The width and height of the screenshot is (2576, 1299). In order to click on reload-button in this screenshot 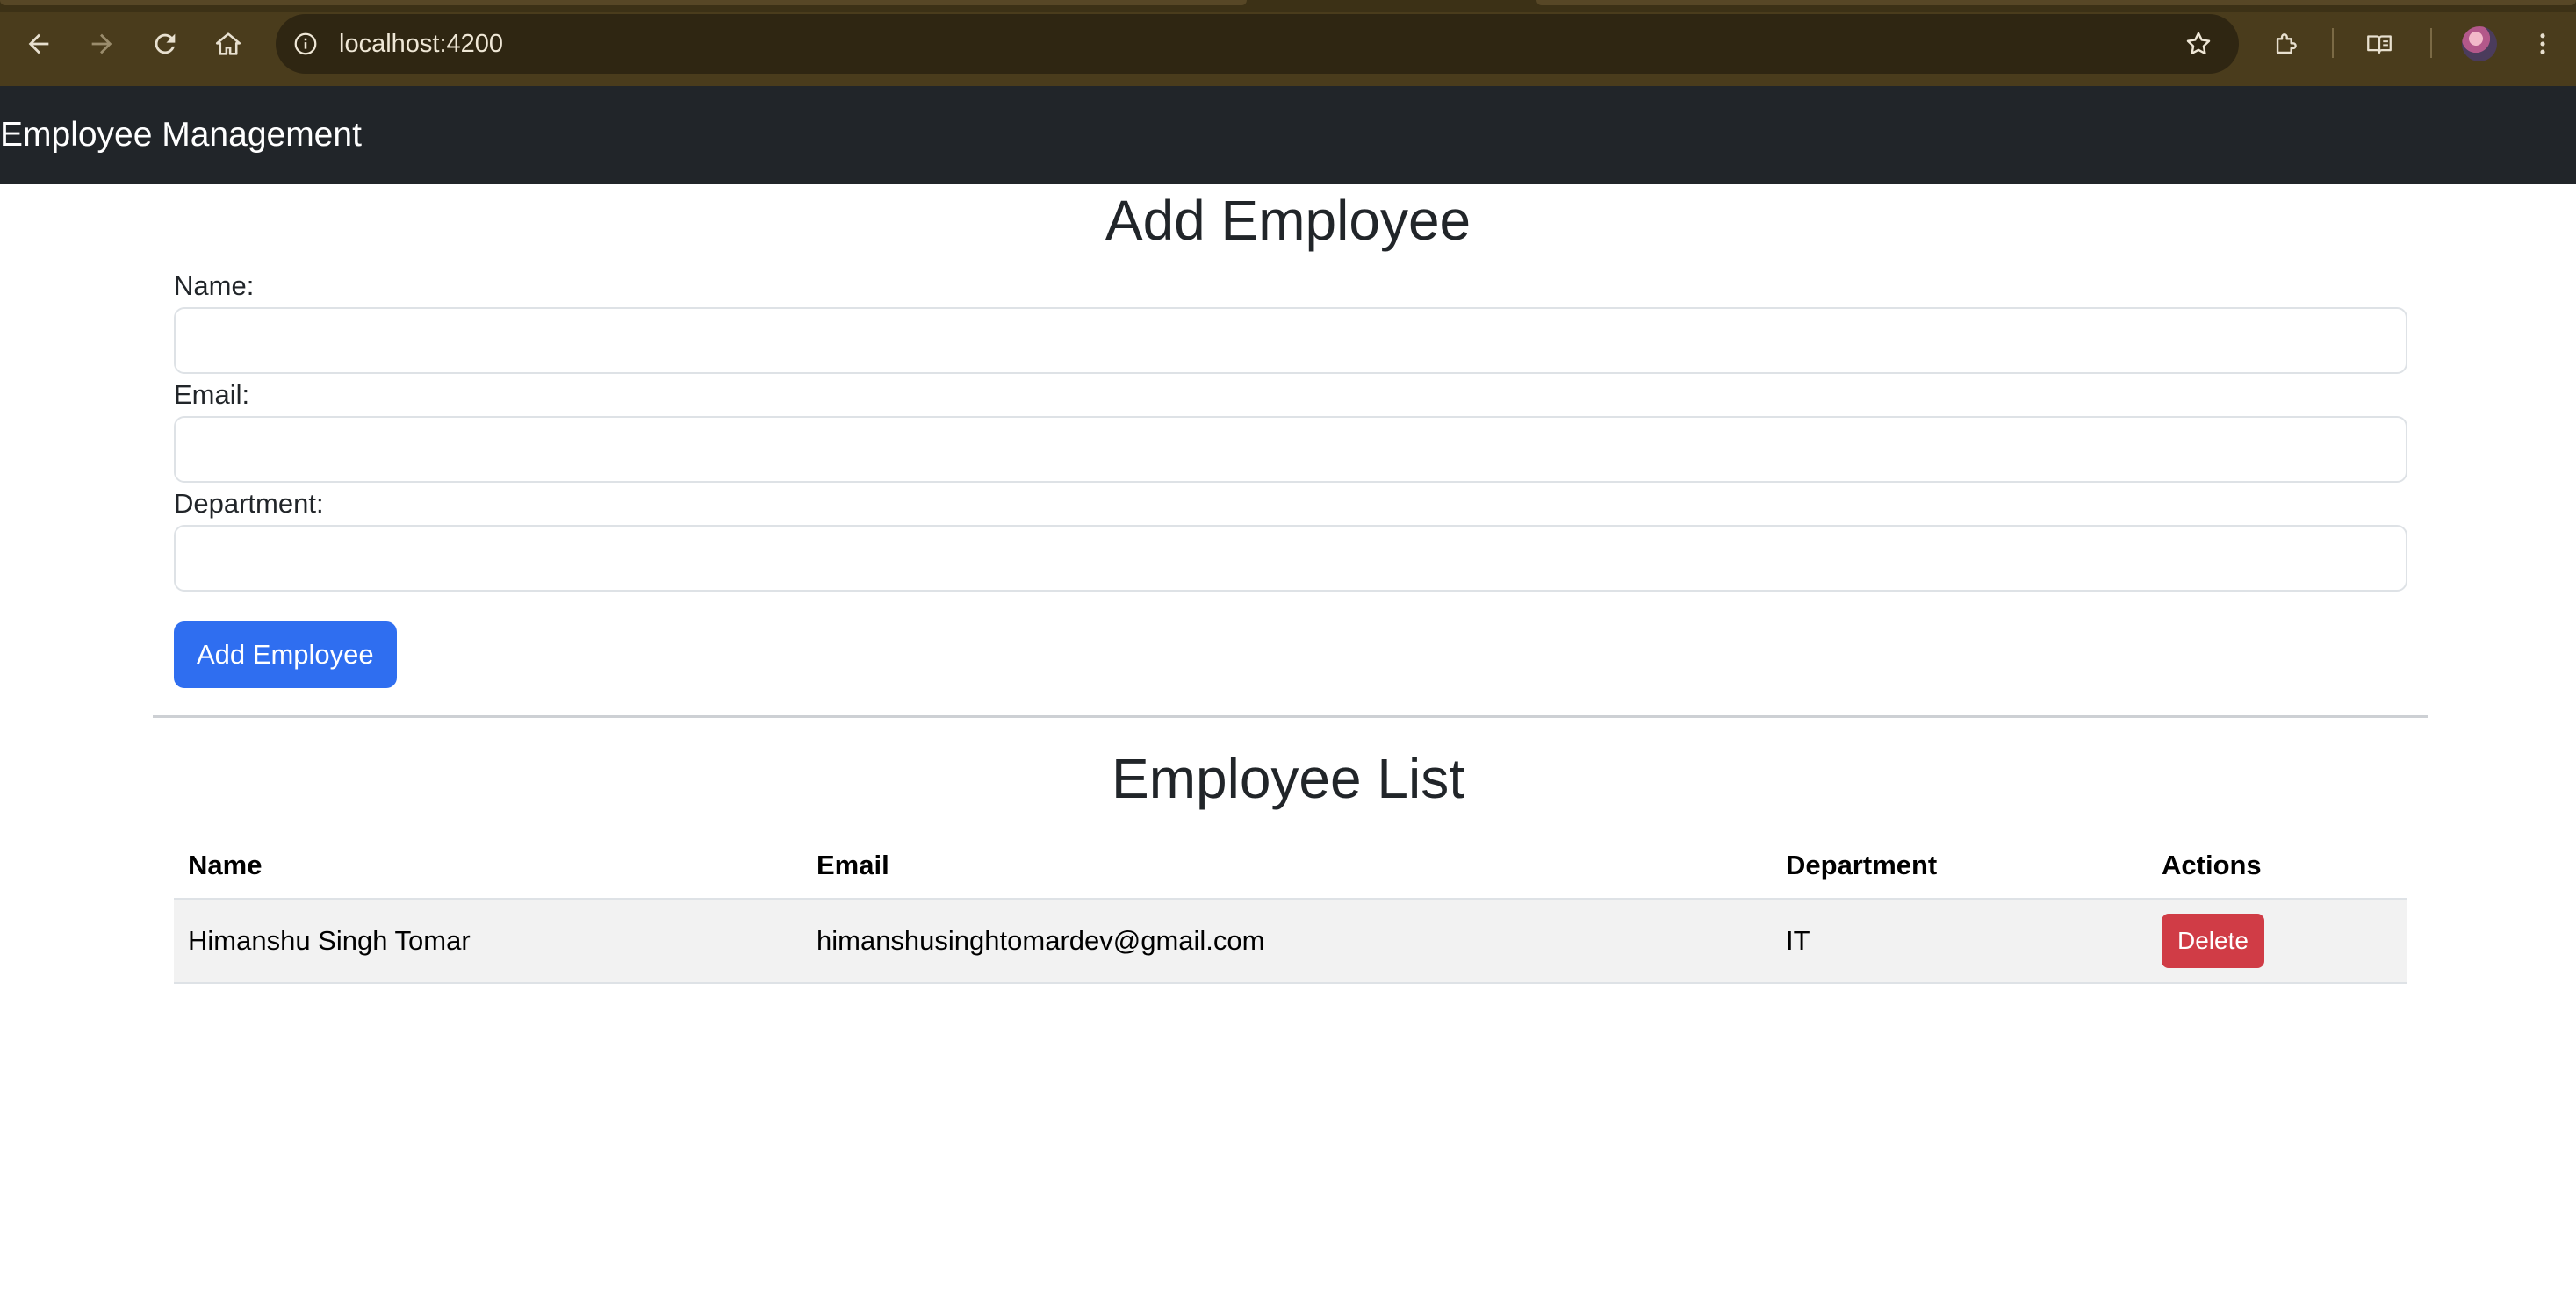, I will do `click(165, 43)`.